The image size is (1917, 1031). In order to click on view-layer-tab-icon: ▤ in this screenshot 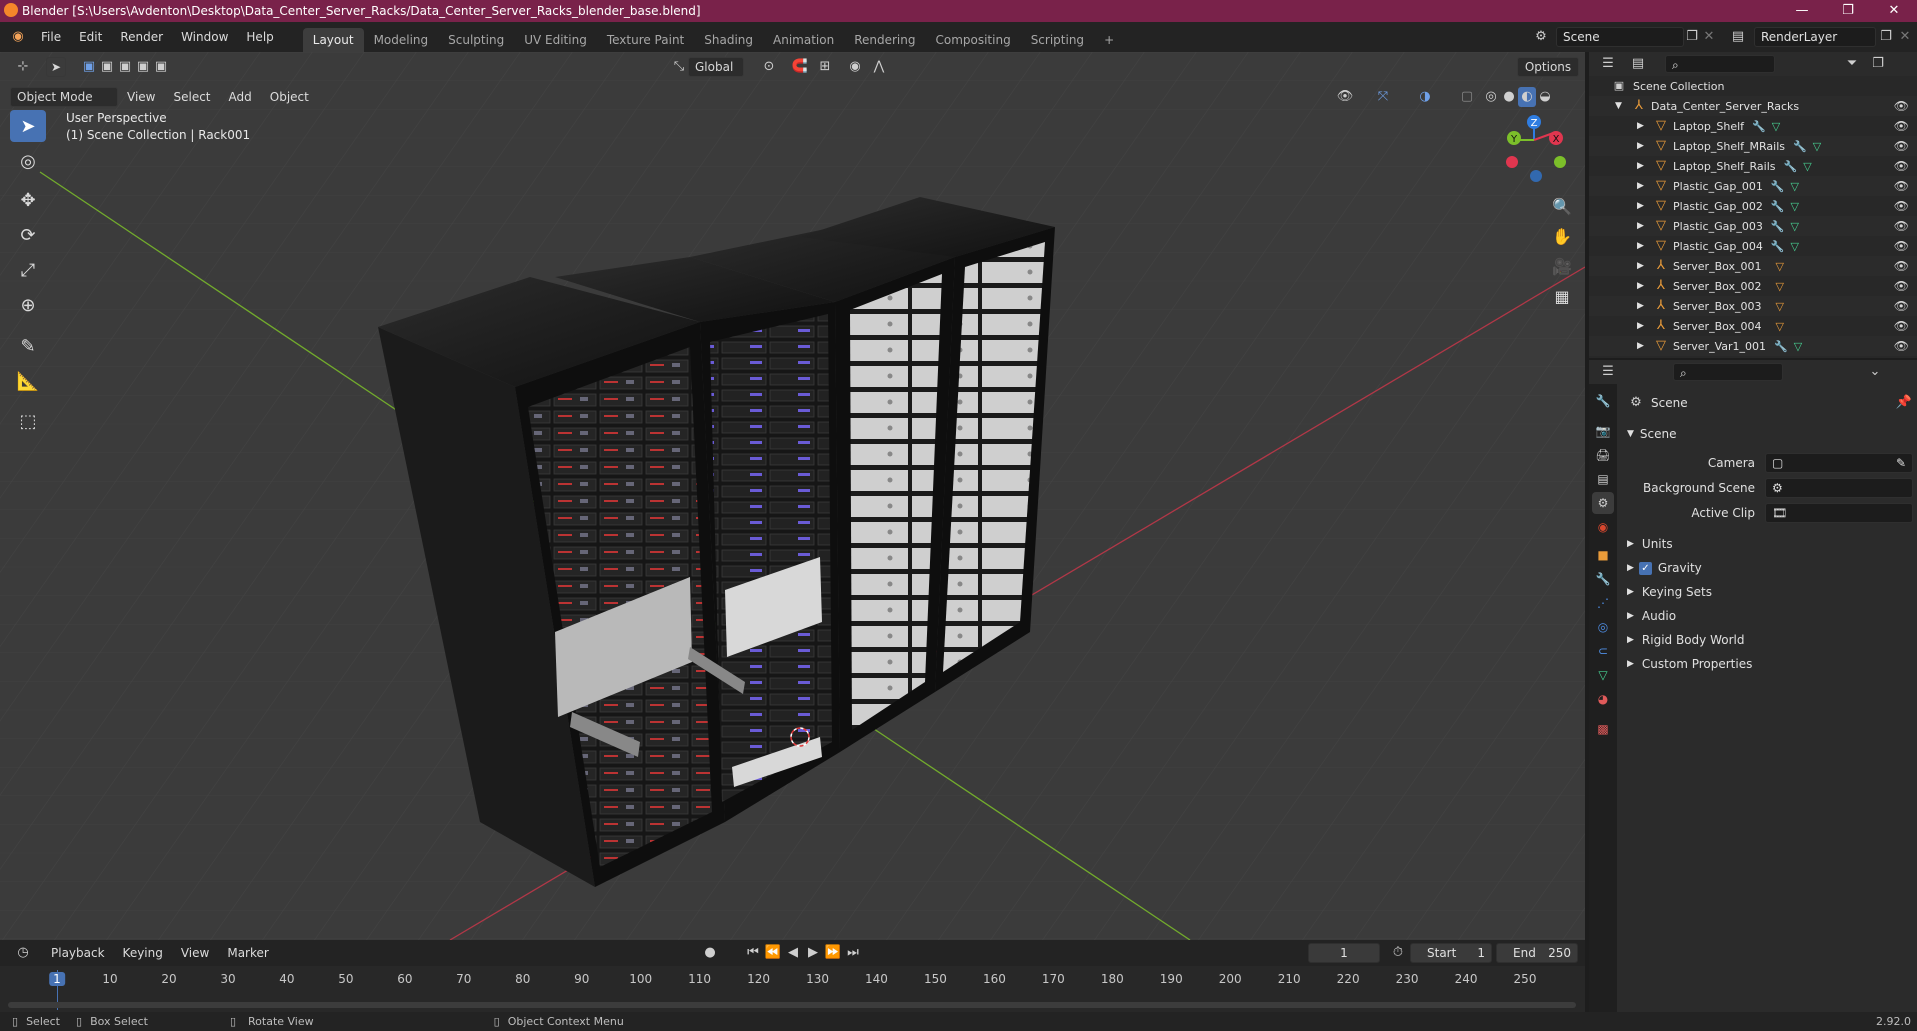, I will do `click(1603, 479)`.